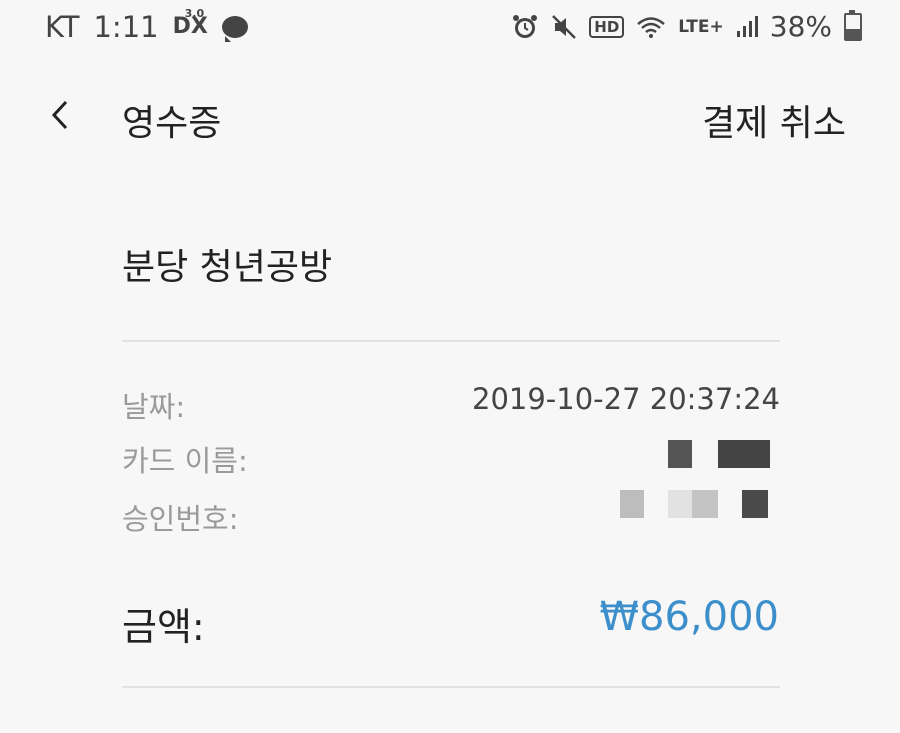 Image resolution: width=900 pixels, height=733 pixels. What do you see at coordinates (651, 27) in the screenshot?
I see `wifi-icon` at bounding box center [651, 27].